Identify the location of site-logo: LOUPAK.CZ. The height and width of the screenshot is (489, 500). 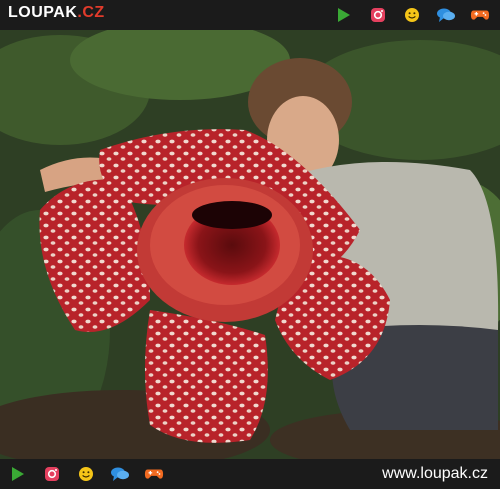
(56, 13).